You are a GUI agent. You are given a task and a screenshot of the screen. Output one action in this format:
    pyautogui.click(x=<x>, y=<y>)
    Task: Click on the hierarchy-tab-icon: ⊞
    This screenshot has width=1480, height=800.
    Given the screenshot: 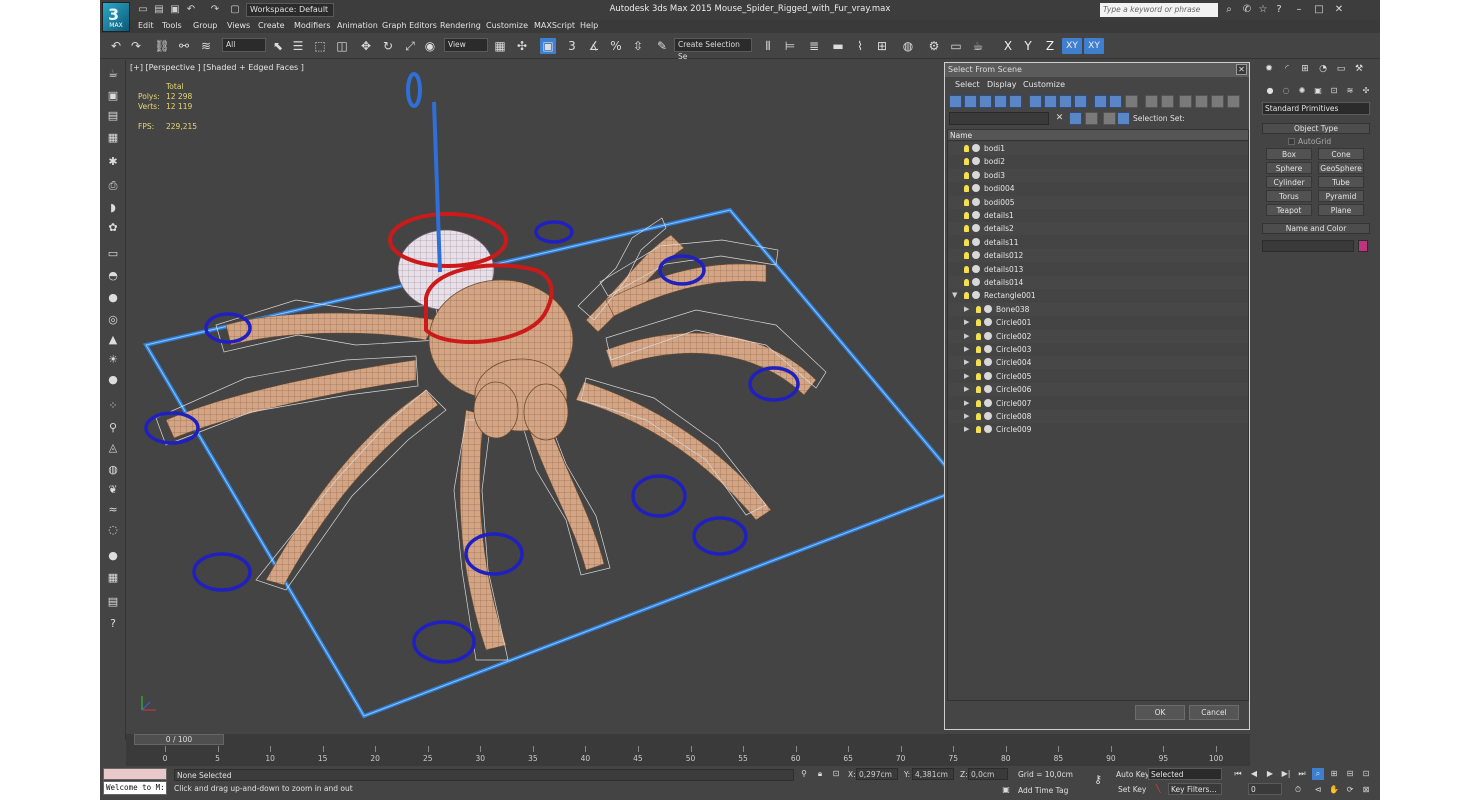 What is the action you would take?
    pyautogui.click(x=1305, y=69)
    